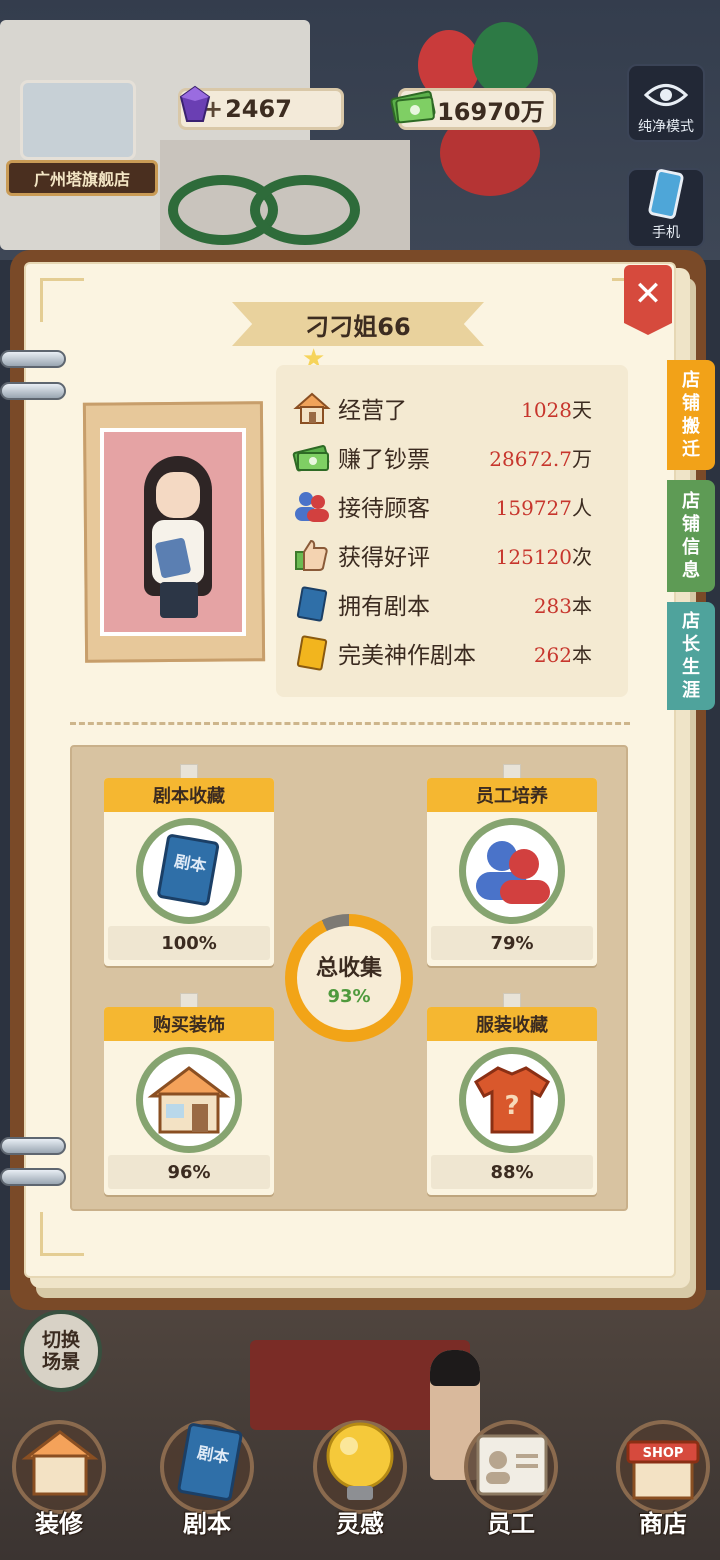  I want to click on collection-card-staff: 员工培养 79%, so click(512, 872).